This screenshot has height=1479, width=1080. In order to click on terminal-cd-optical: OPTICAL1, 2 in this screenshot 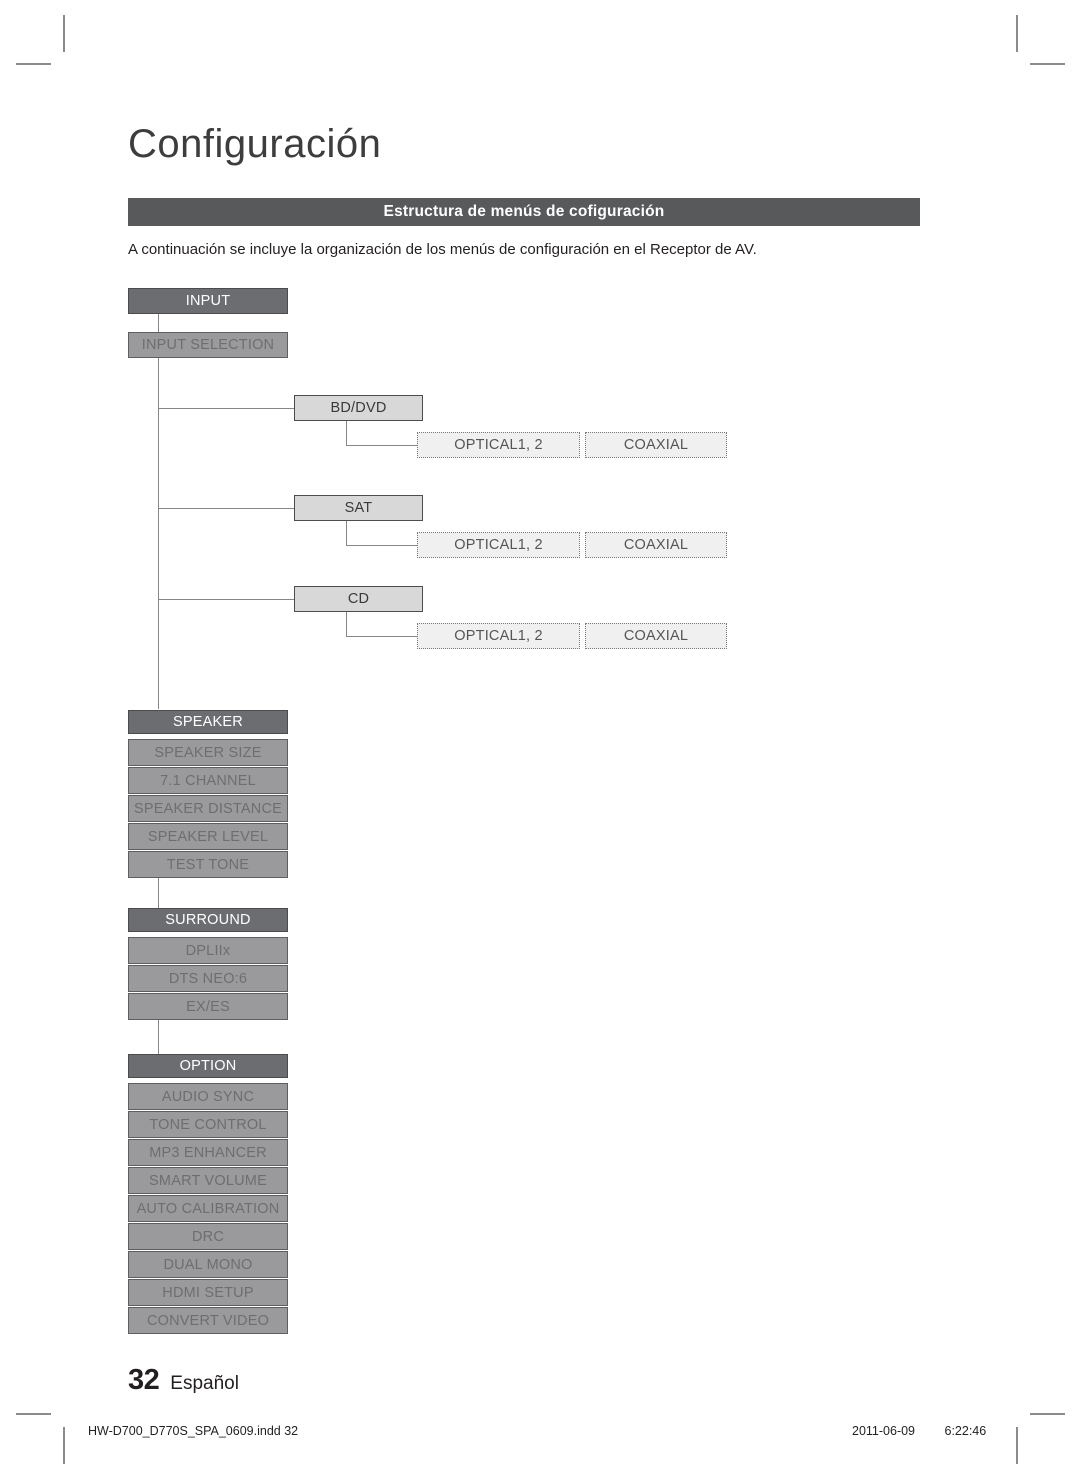, I will do `click(498, 636)`.